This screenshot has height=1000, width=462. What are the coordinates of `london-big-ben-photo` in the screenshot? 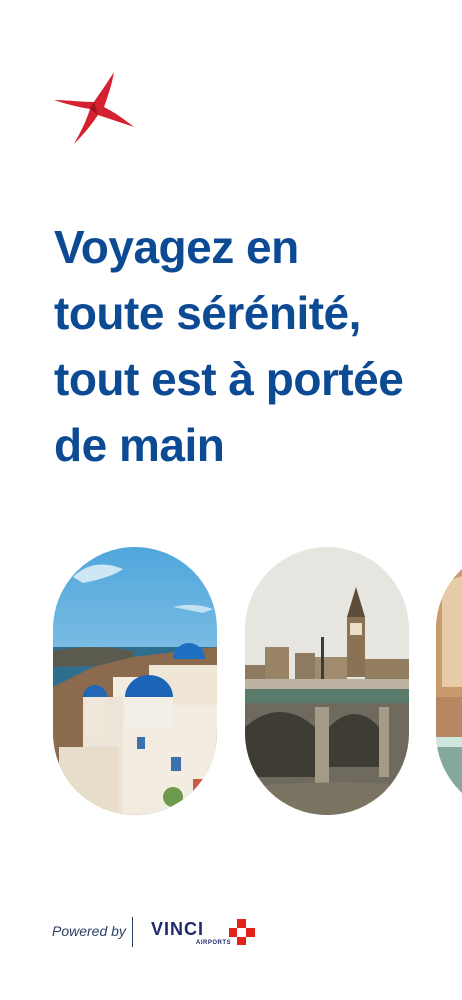 It's located at (327, 681).